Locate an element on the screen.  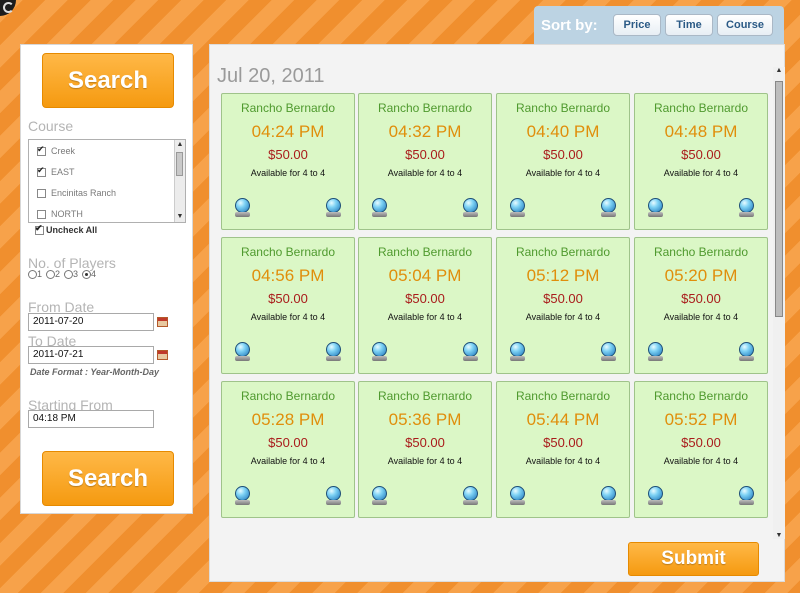
search-button-top: Search is located at coordinates (108, 80).